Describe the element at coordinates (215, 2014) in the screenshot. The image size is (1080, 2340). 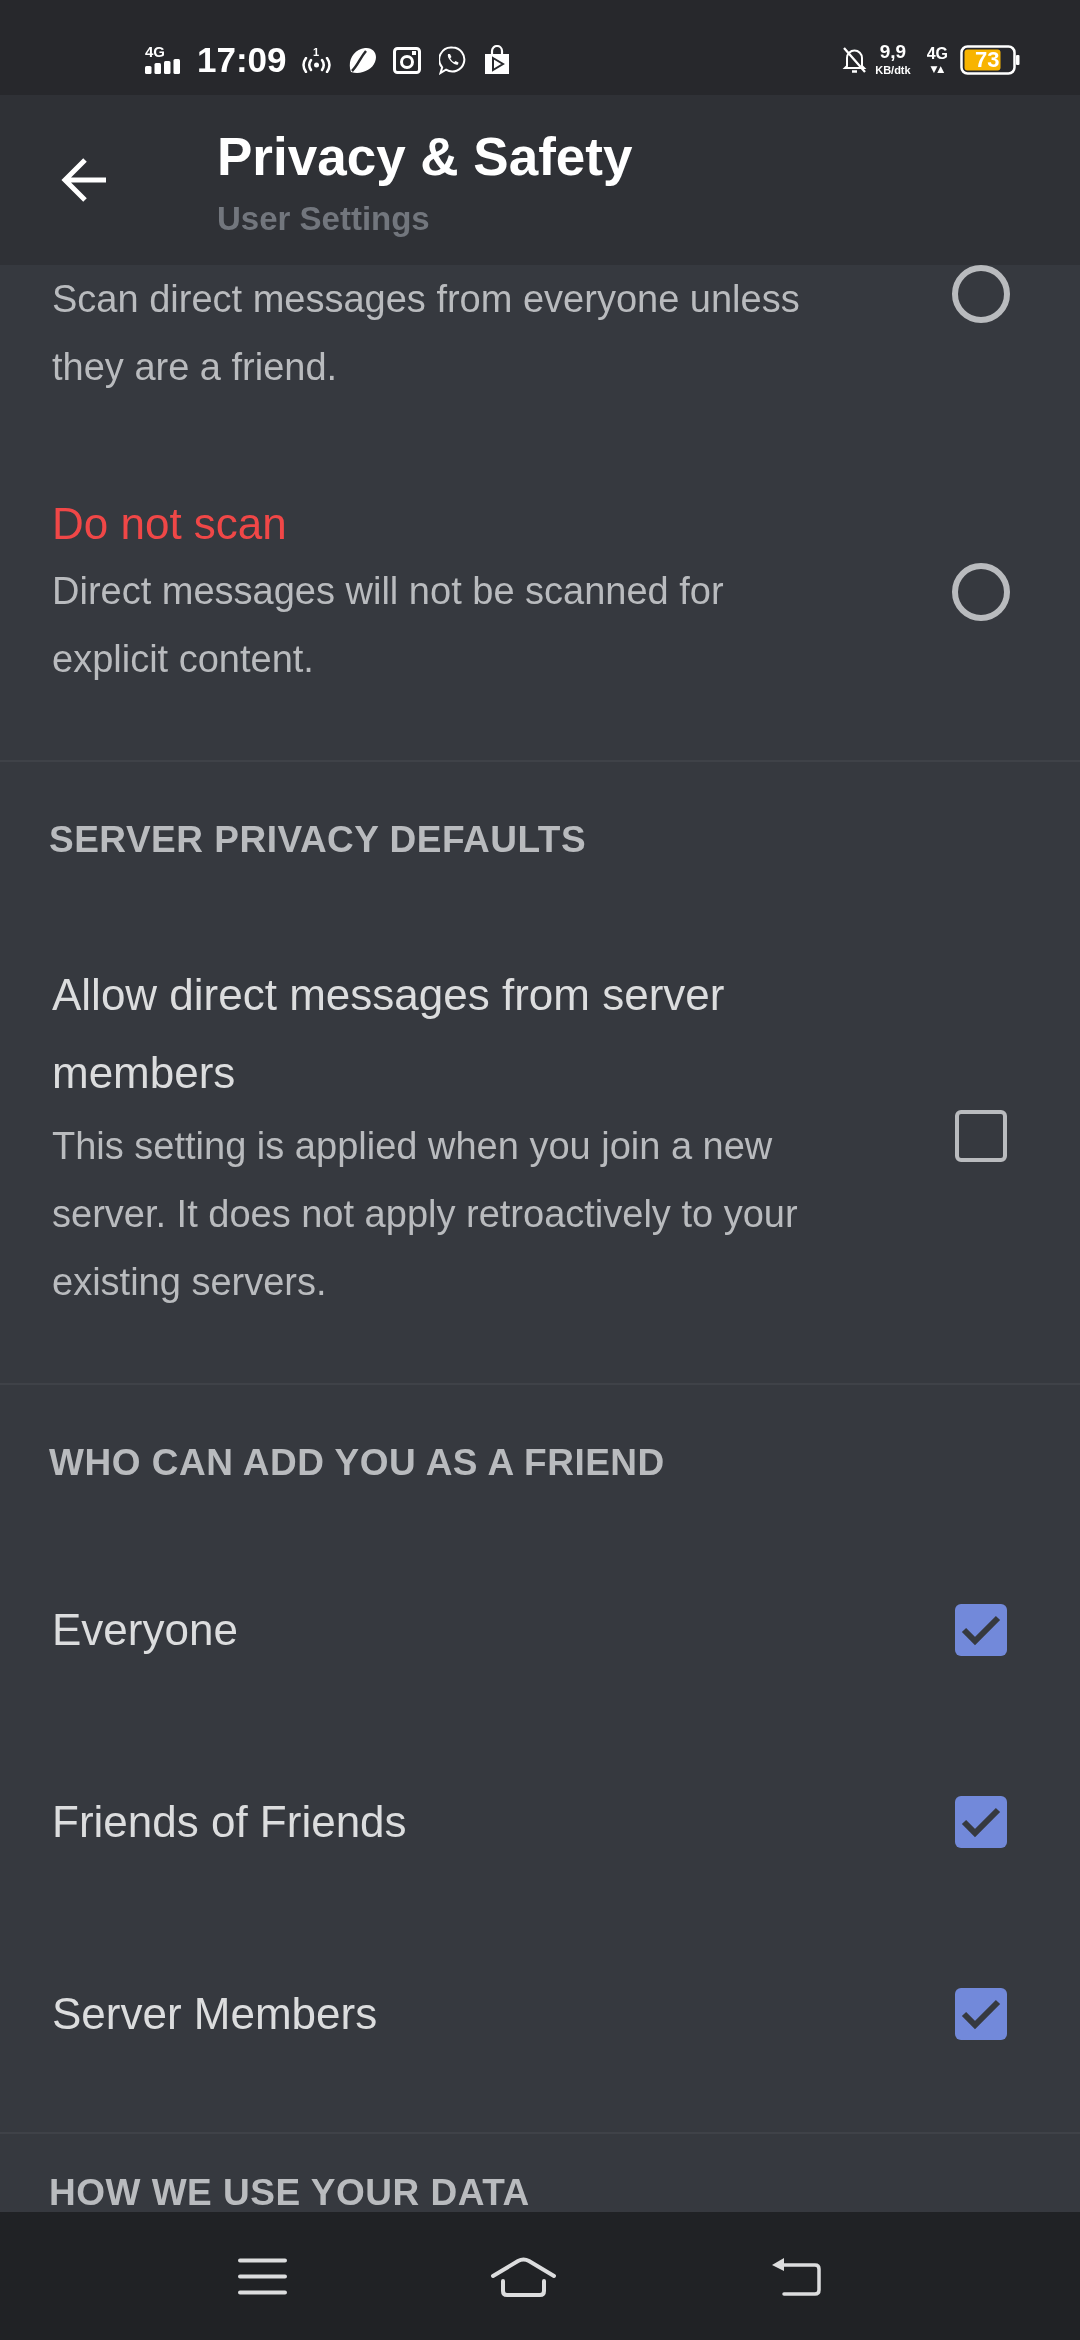
I see `option-label: Server Members` at that location.